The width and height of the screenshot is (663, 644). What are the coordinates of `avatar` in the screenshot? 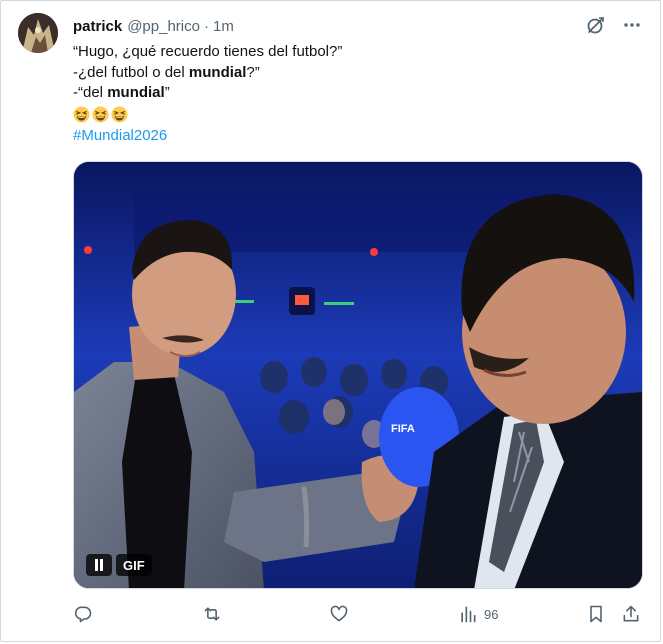 It's located at (38, 33).